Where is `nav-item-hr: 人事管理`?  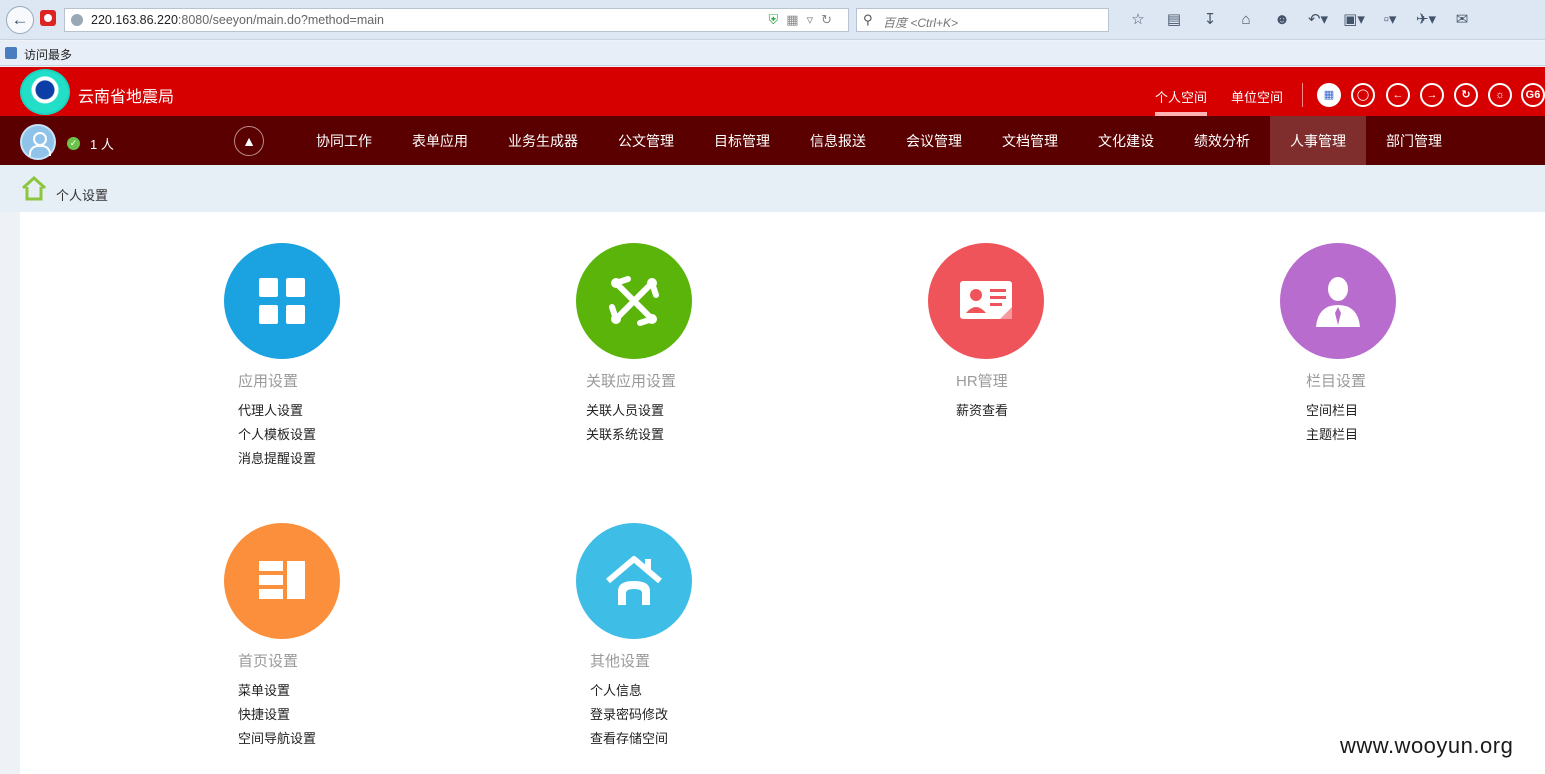
nav-item-hr: 人事管理 is located at coordinates (1318, 140).